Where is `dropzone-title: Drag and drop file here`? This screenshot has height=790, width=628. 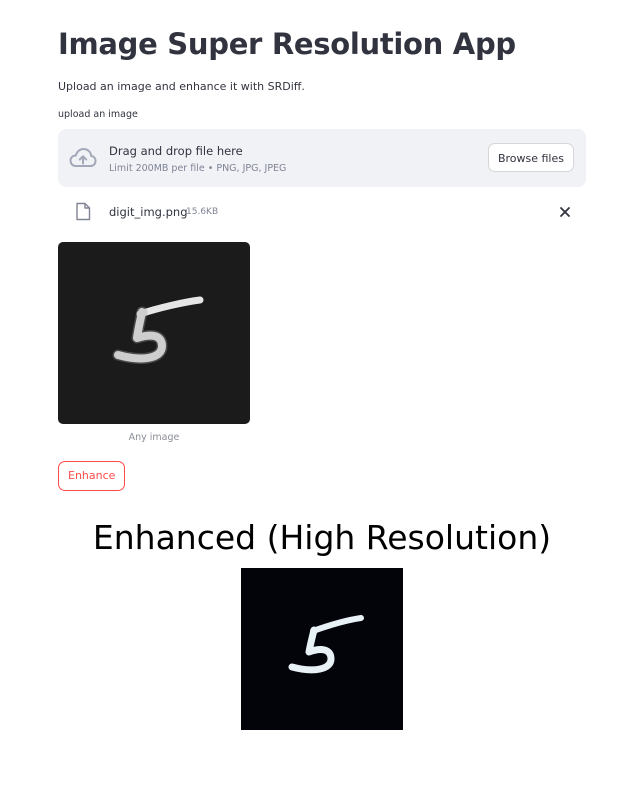 dropzone-title: Drag and drop file here is located at coordinates (176, 151).